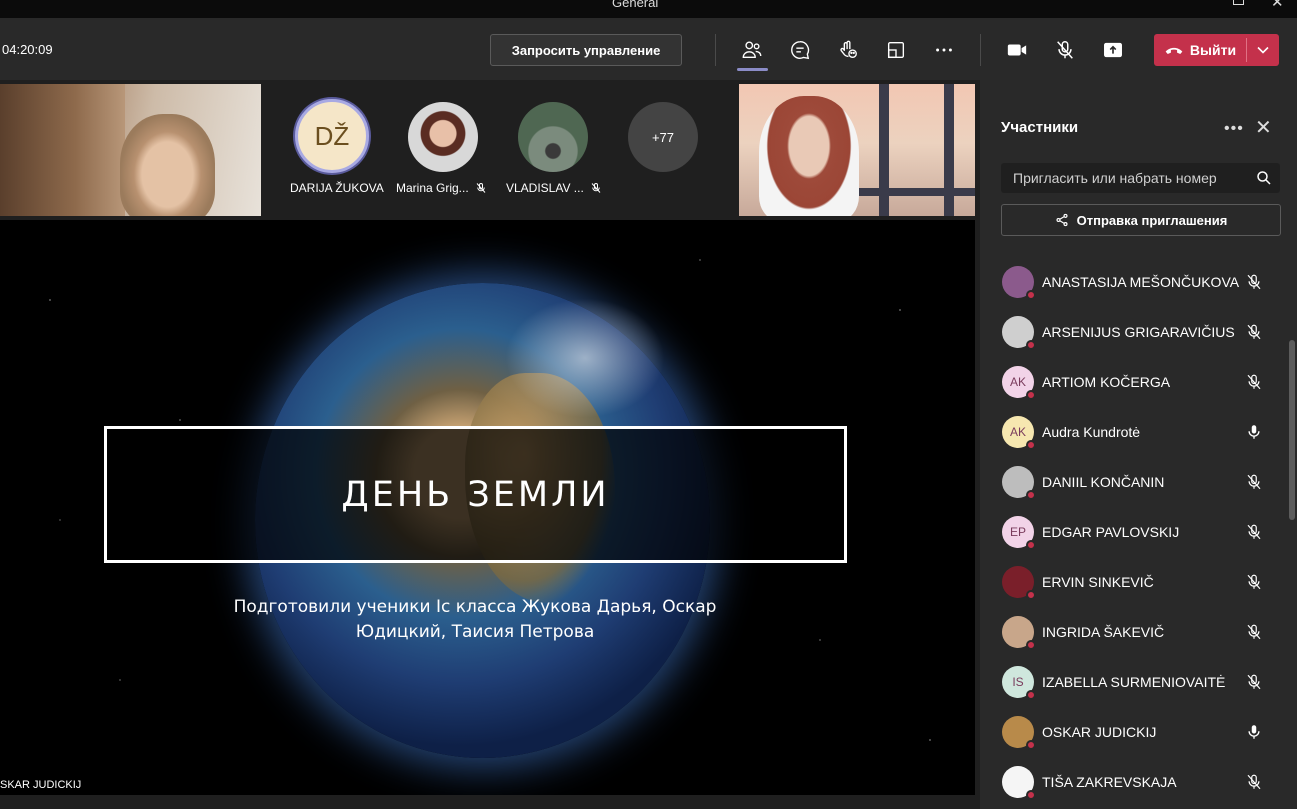  I want to click on title-bar: General ✕, so click(648, 9).